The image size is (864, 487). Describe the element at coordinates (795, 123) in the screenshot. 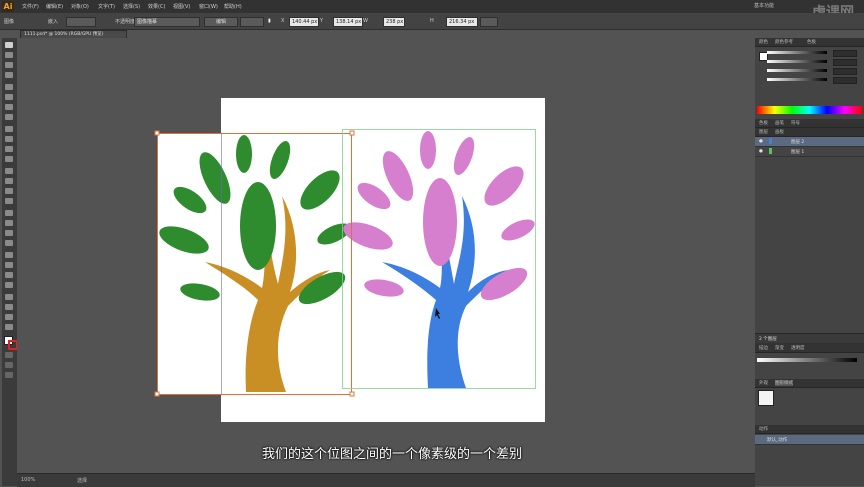

I see `tab-symbols: 符号` at that location.